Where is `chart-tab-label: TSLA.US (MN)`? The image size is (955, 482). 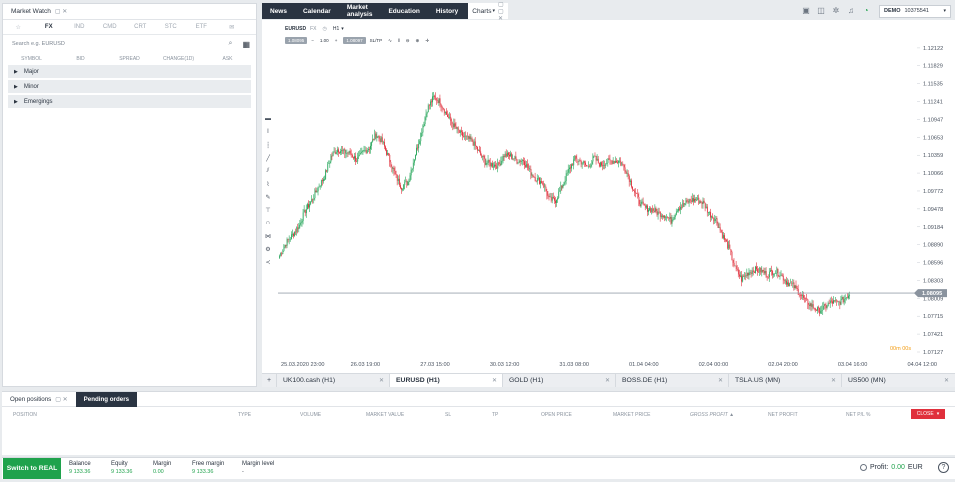
chart-tab-label: TSLA.US (MN) is located at coordinates (758, 380).